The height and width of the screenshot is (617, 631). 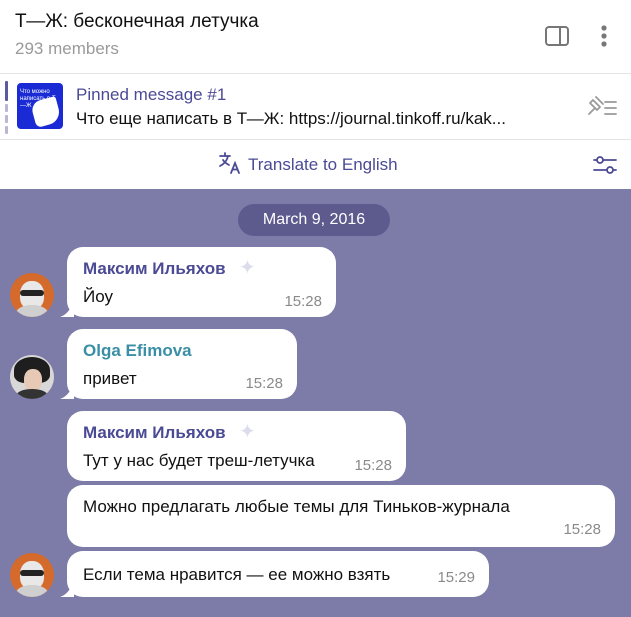 What do you see at coordinates (601, 107) in the screenshot?
I see `pinned-list-icon` at bounding box center [601, 107].